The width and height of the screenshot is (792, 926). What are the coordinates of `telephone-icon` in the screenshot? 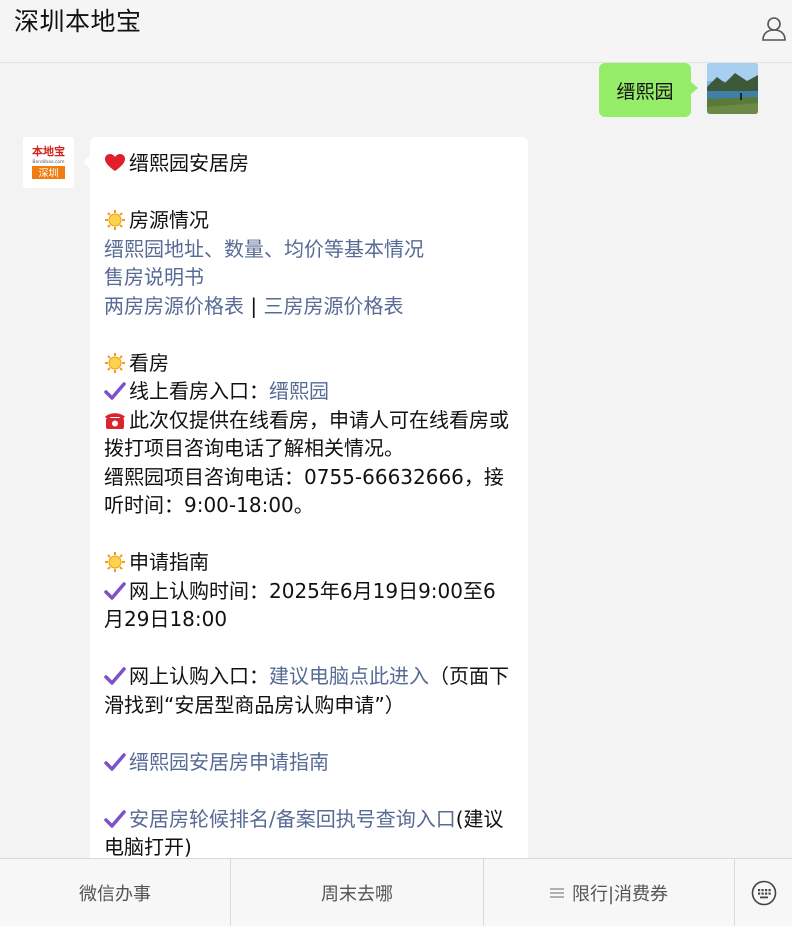 It's located at (115, 420).